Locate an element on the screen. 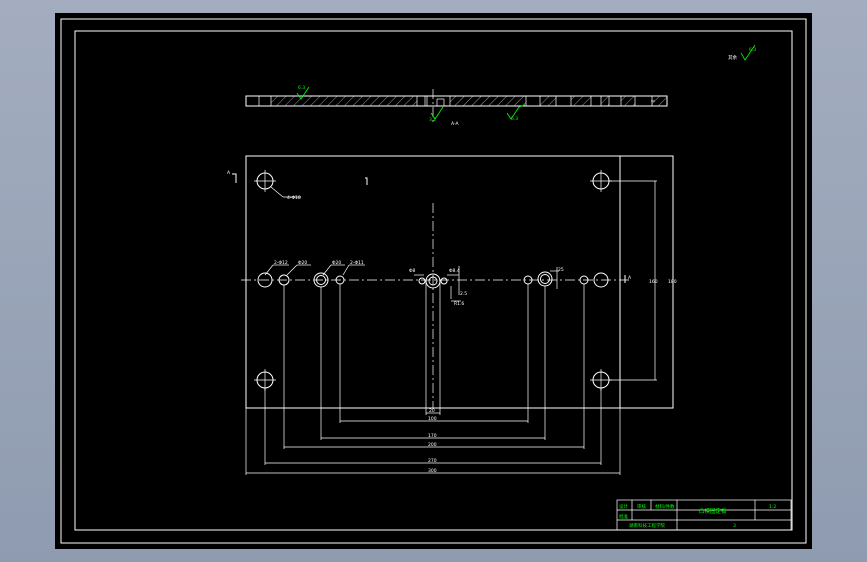 This screenshot has width=867, height=562. drawing-annotation-text: 批准 is located at coordinates (623, 516).